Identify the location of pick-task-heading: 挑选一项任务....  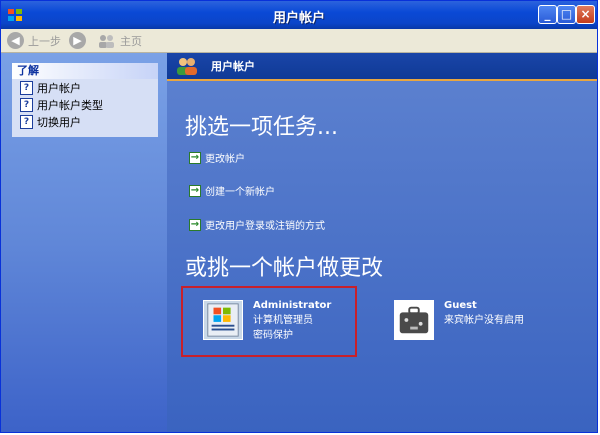
(261, 127).